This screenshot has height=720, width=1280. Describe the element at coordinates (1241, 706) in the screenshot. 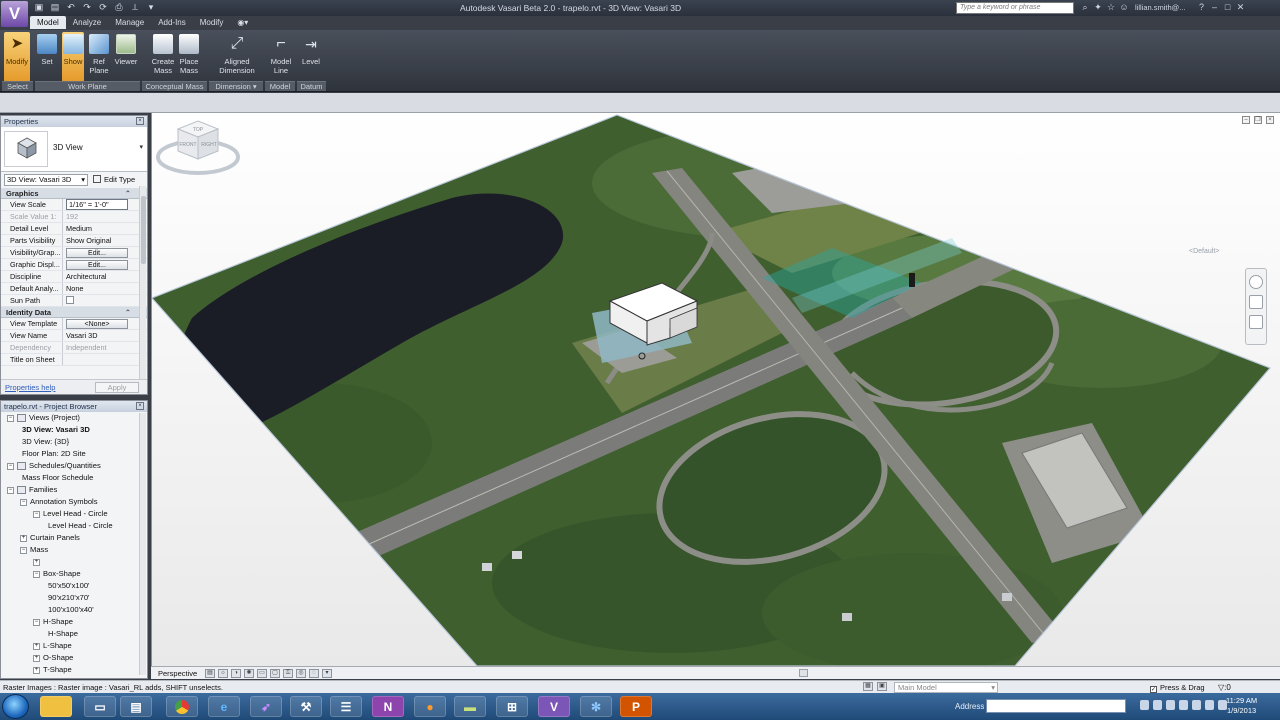

I see `clock: 11:29 AM 1/9/2013` at that location.